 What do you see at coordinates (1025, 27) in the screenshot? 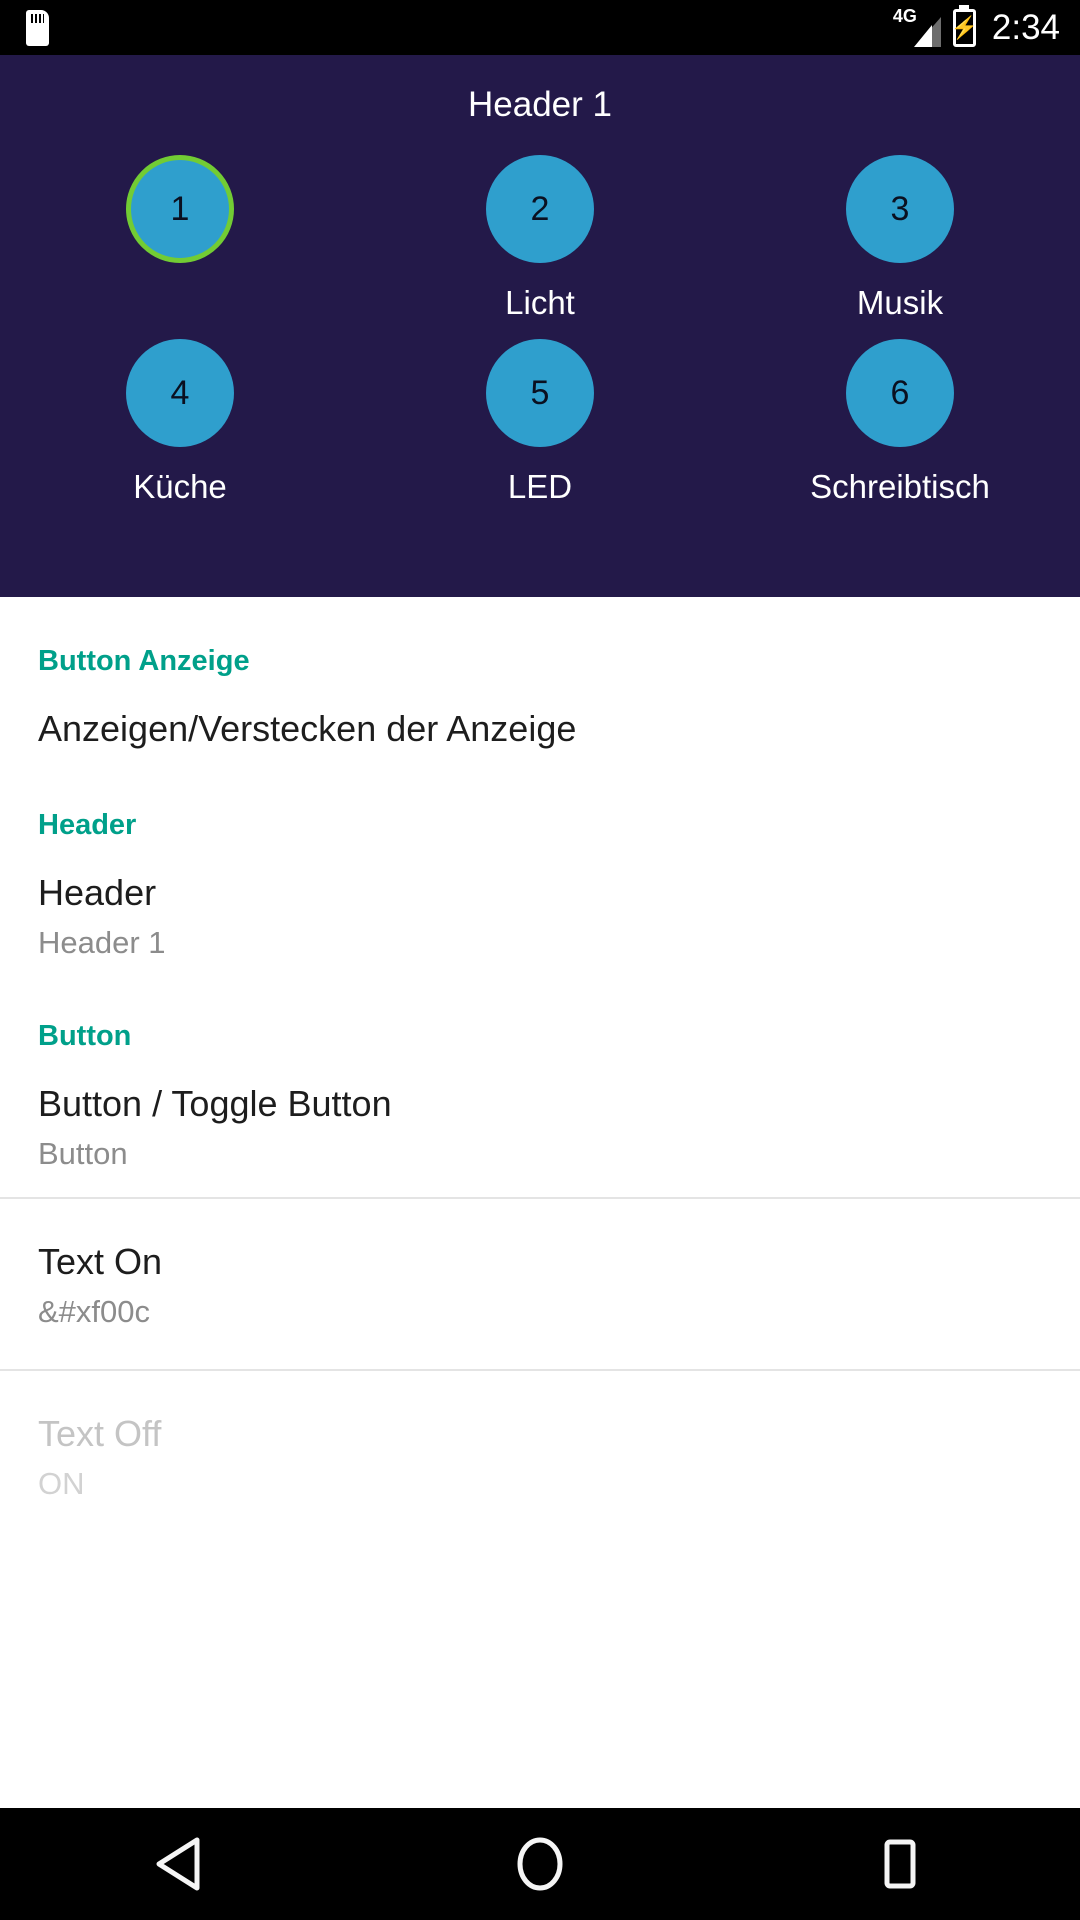
I see `status-bar-clock: 2:34` at bounding box center [1025, 27].